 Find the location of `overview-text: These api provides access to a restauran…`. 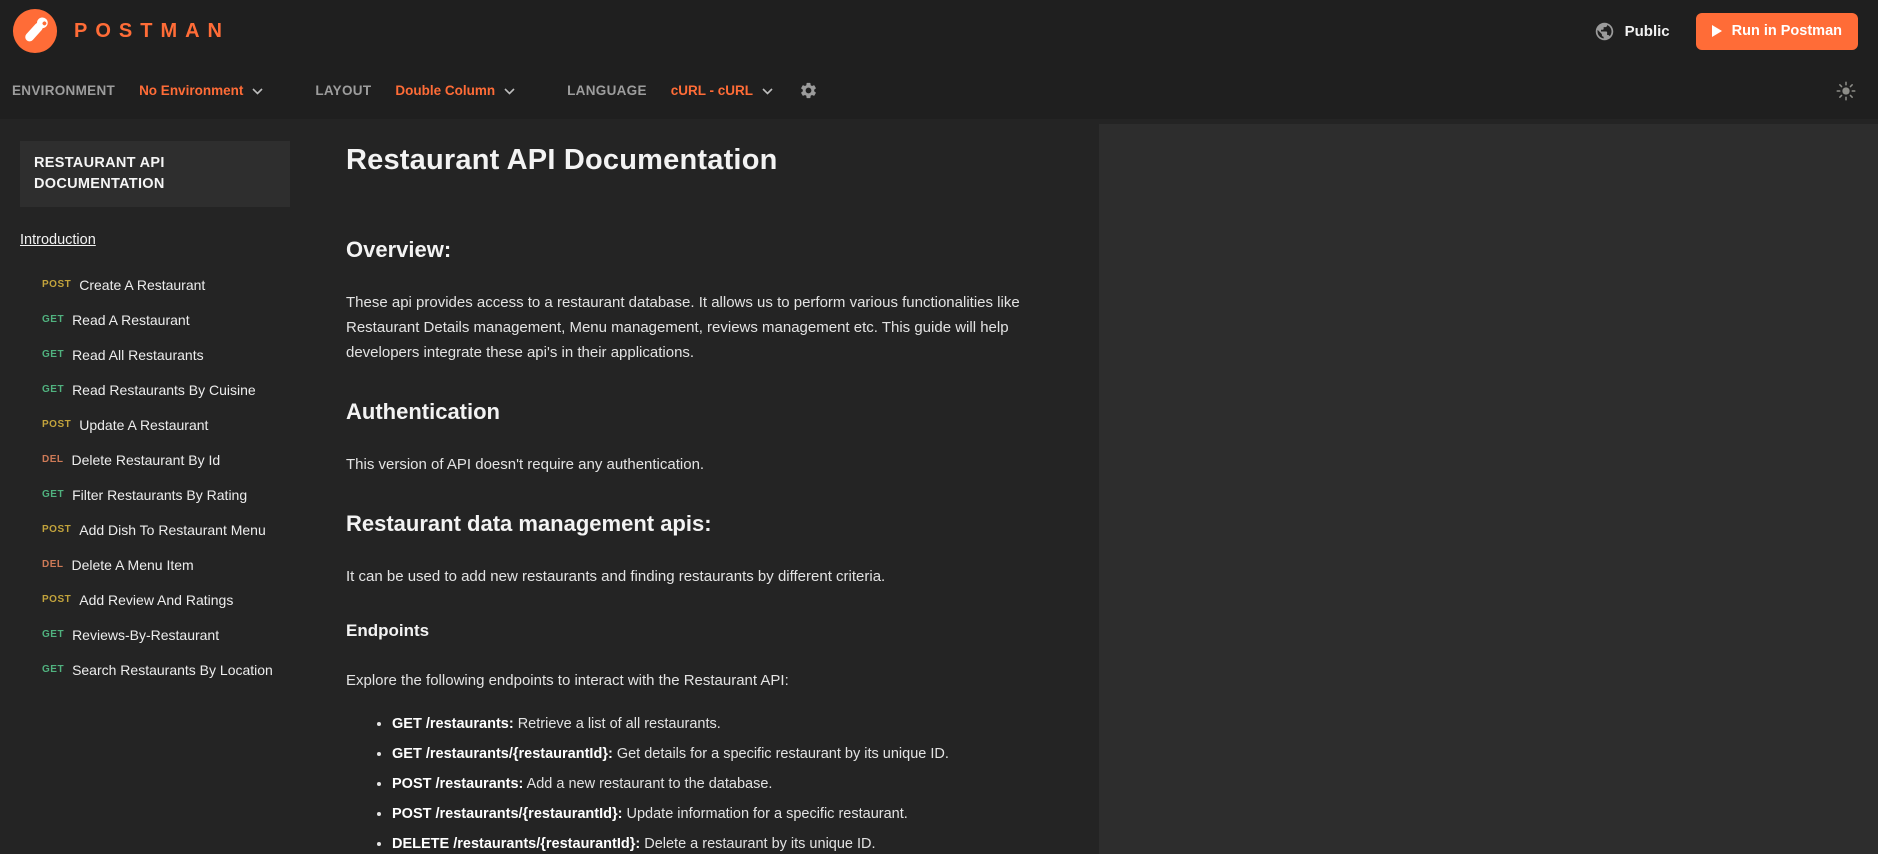

overview-text: These api provides access to a restauran… is located at coordinates (683, 327).